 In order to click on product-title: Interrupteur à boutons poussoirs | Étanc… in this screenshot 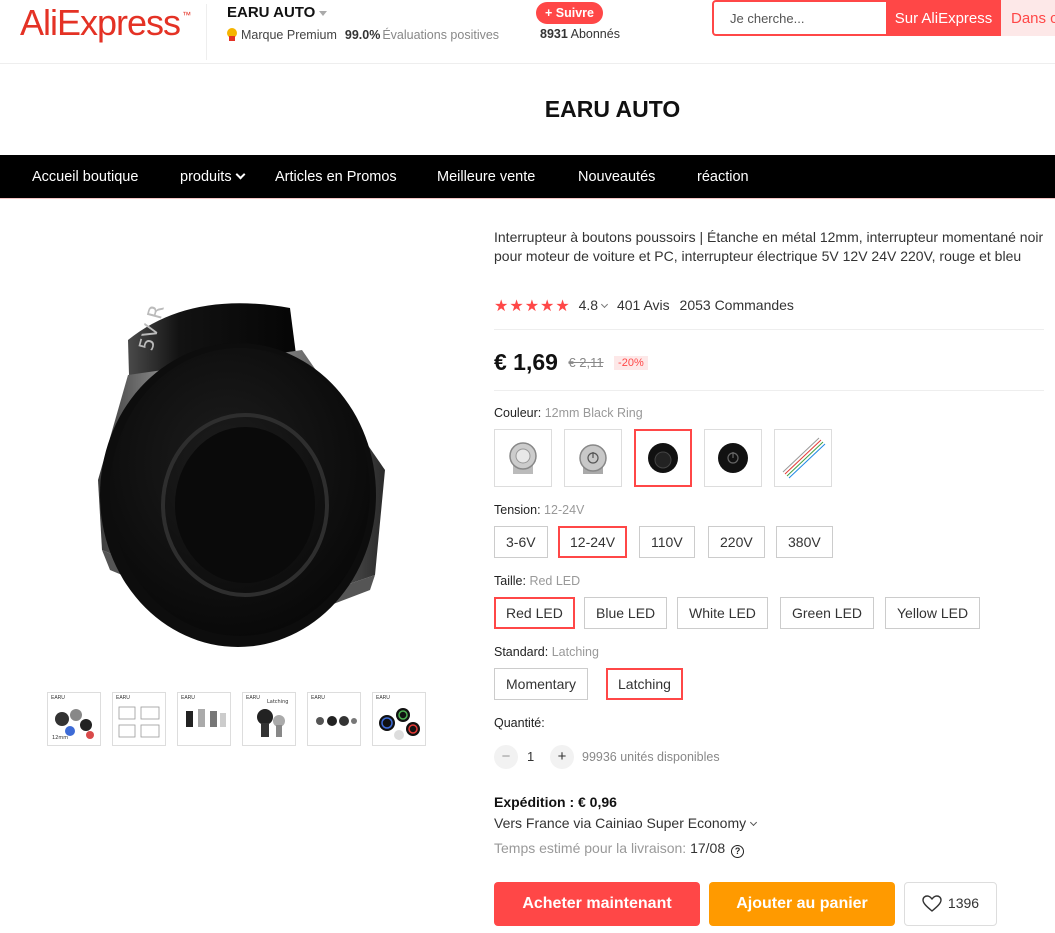, I will do `click(769, 246)`.